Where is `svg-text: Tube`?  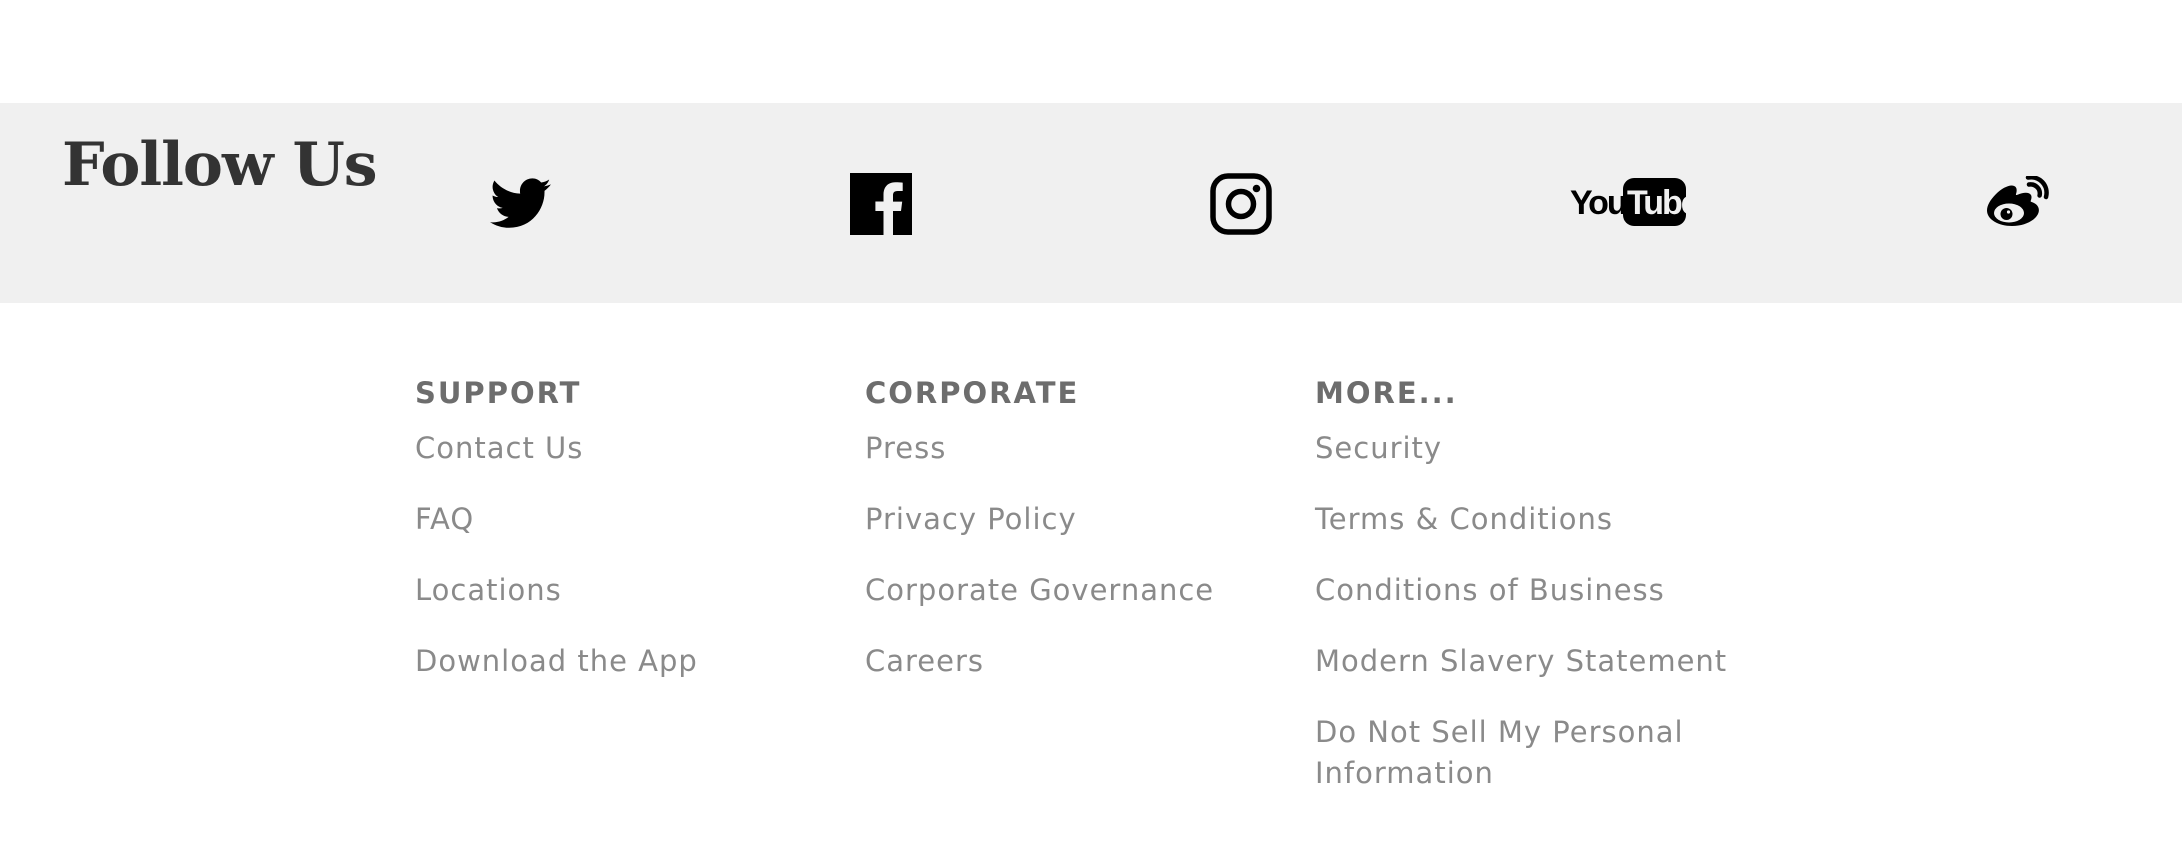
svg-text: Tube is located at coordinates (1656, 203).